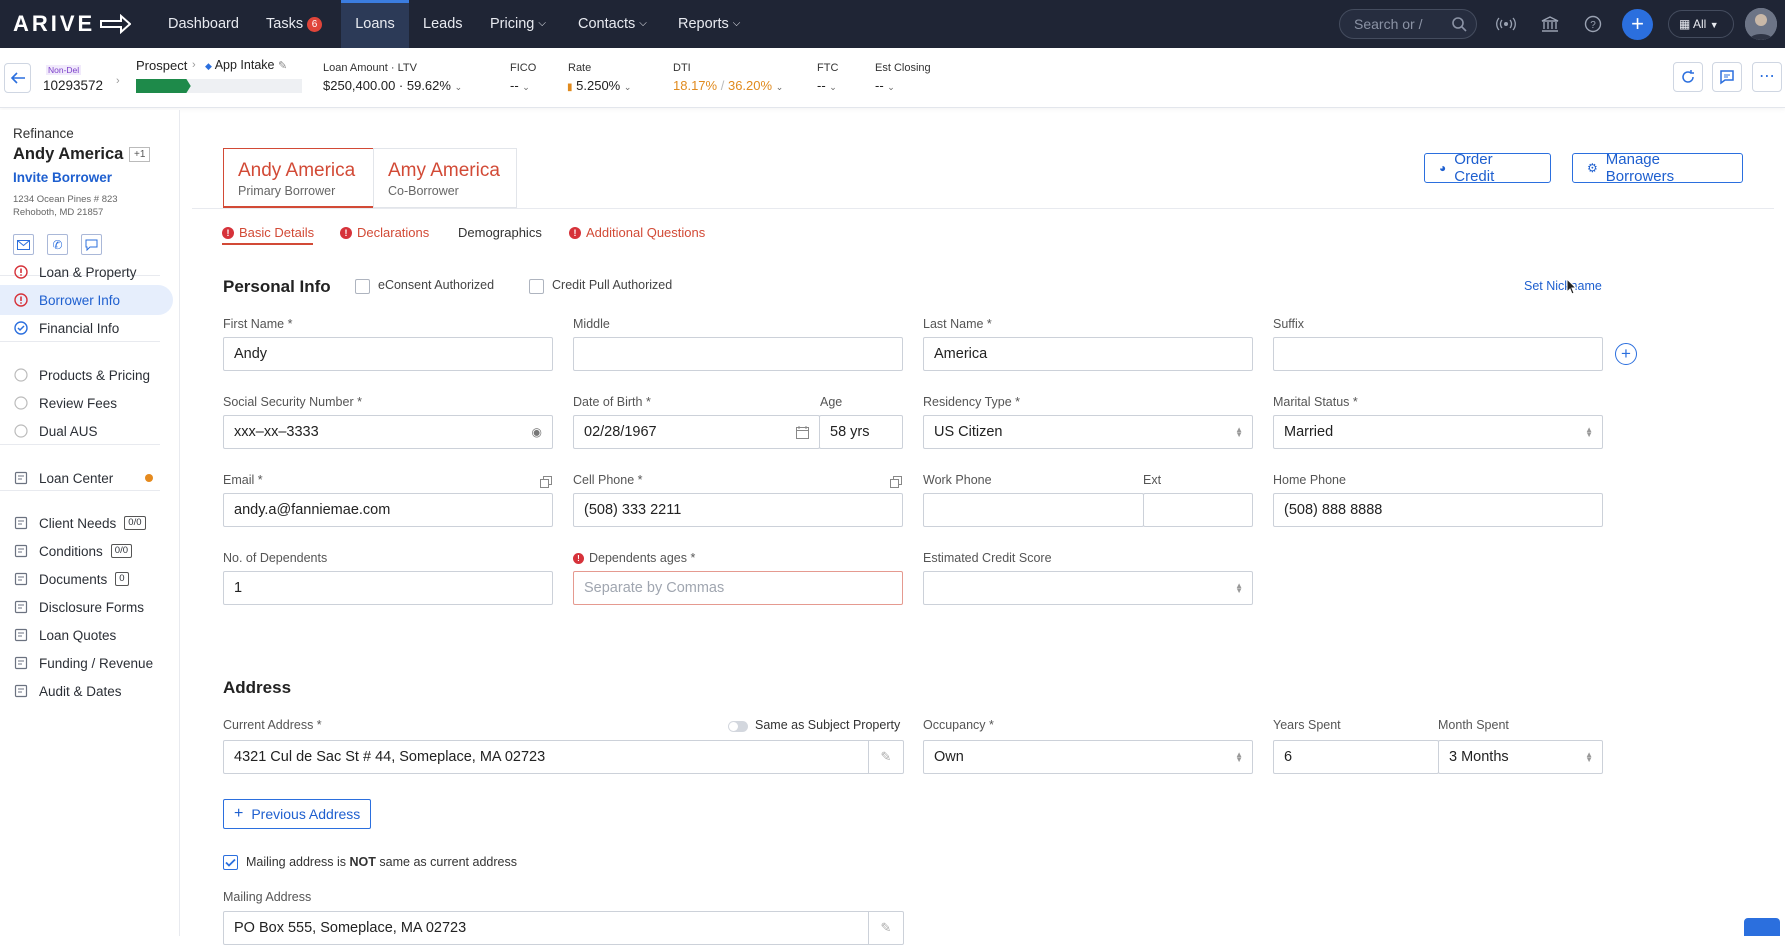 This screenshot has height=945, width=1785. Describe the element at coordinates (518, 24) in the screenshot. I see `nav-pricing: Pricing ⌵` at that location.